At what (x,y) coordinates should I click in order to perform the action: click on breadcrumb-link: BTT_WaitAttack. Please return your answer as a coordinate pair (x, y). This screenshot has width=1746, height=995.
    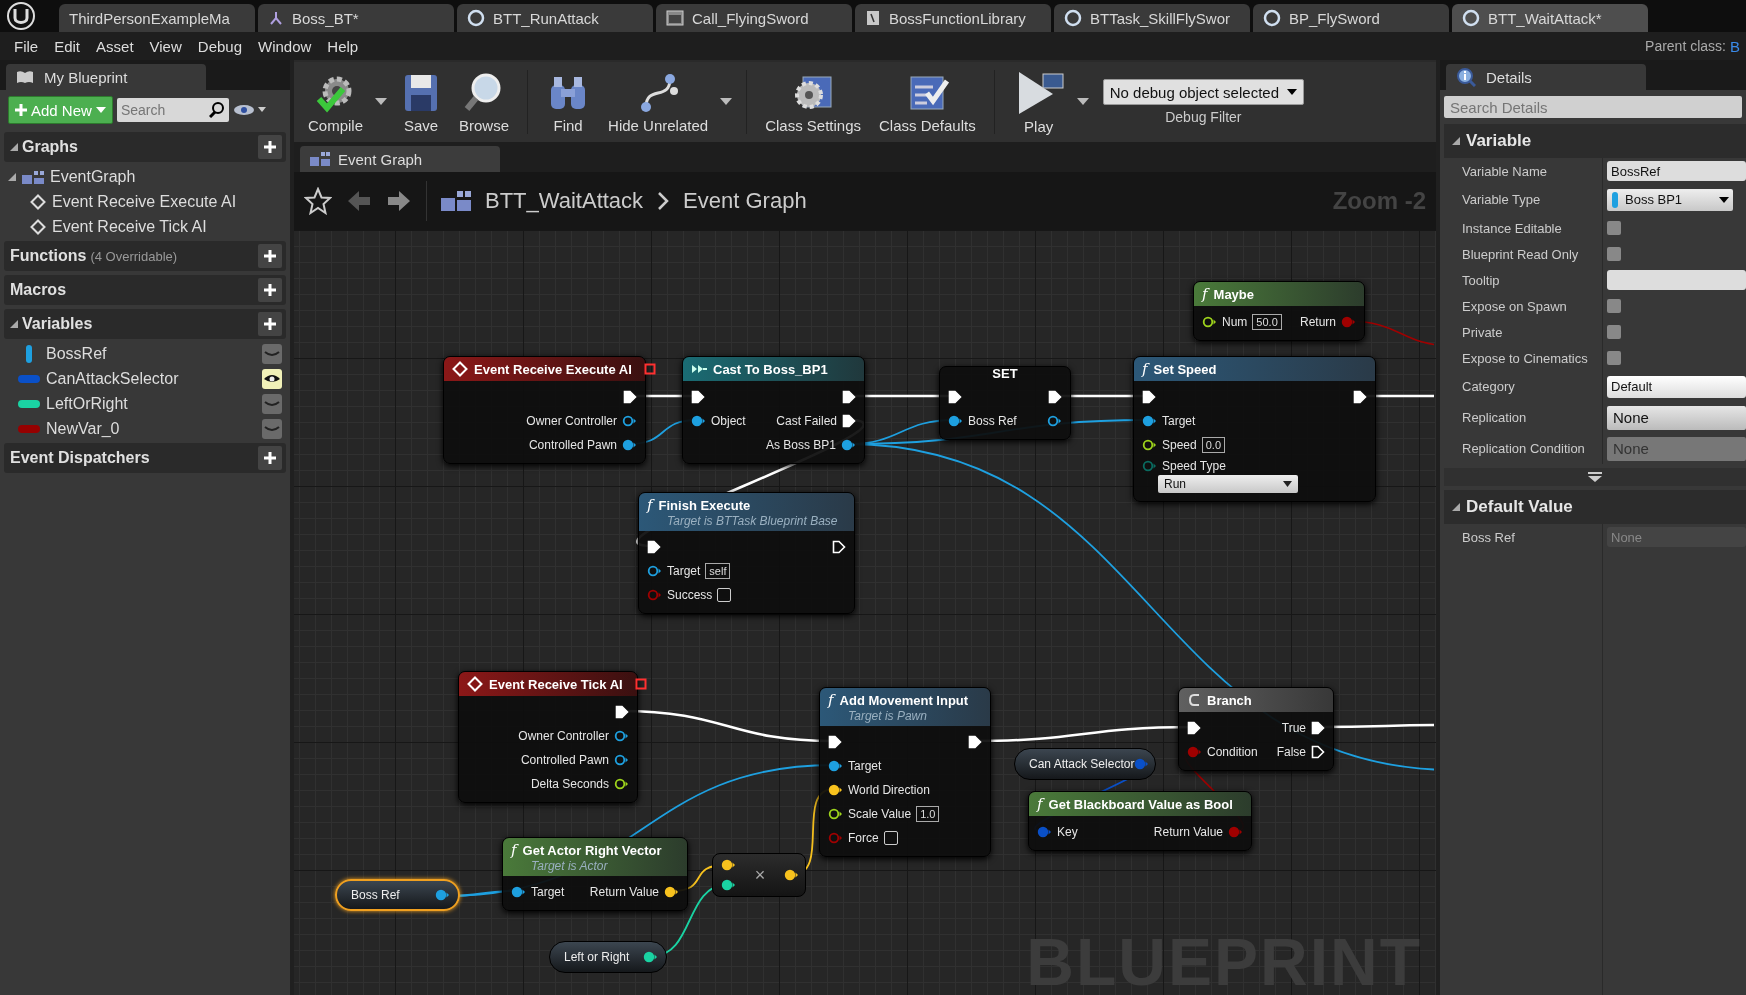
    Looking at the image, I should click on (564, 201).